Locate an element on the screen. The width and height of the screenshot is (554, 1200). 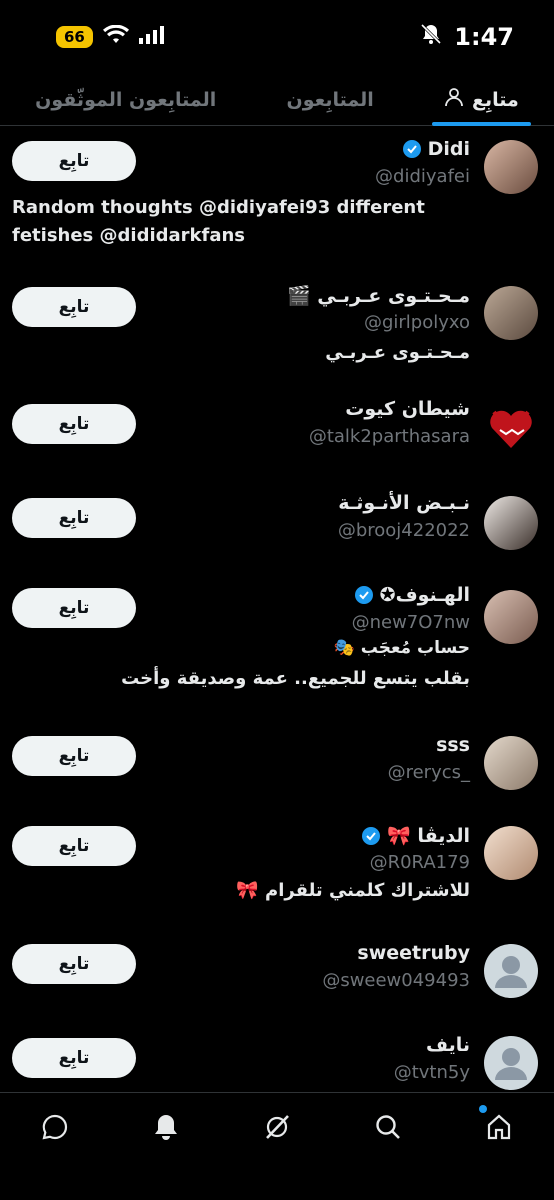
user-name-text: الهـنوف✪ is located at coordinates (424, 595).